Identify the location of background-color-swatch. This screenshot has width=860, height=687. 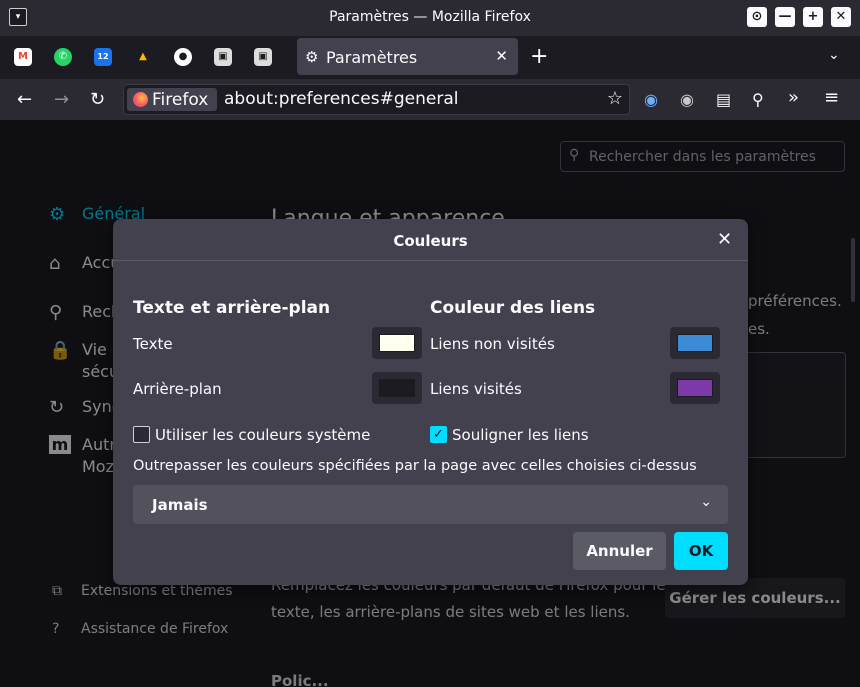
(397, 388).